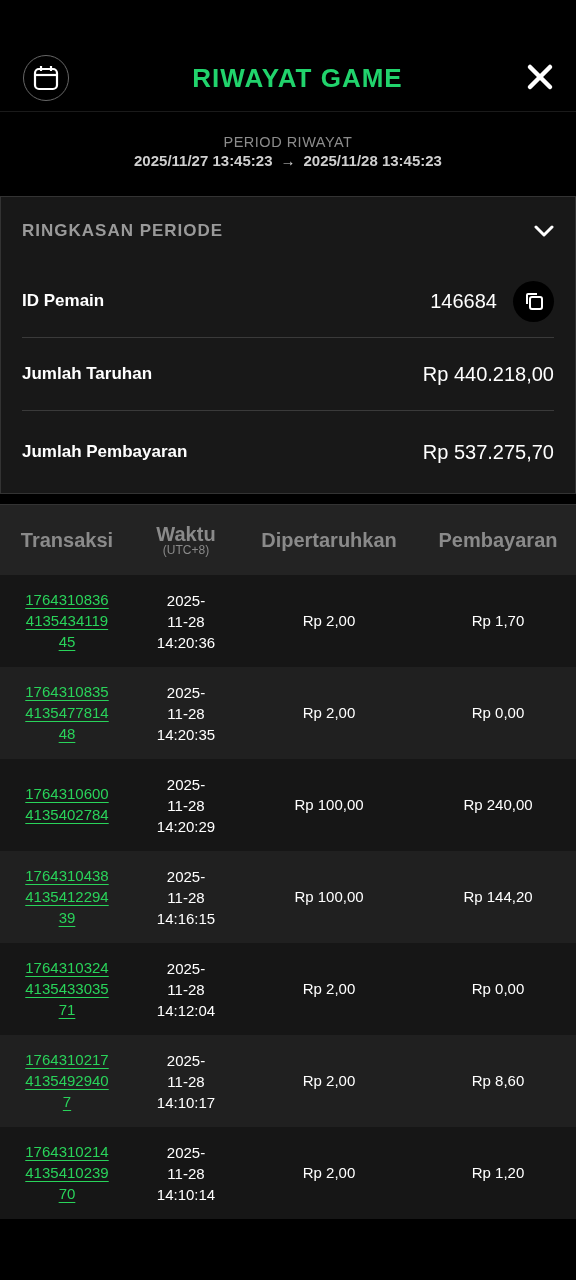 The image size is (576, 1280). Describe the element at coordinates (203, 161) in the screenshot. I see `period-start: 2025/11/27 13:45:23` at that location.